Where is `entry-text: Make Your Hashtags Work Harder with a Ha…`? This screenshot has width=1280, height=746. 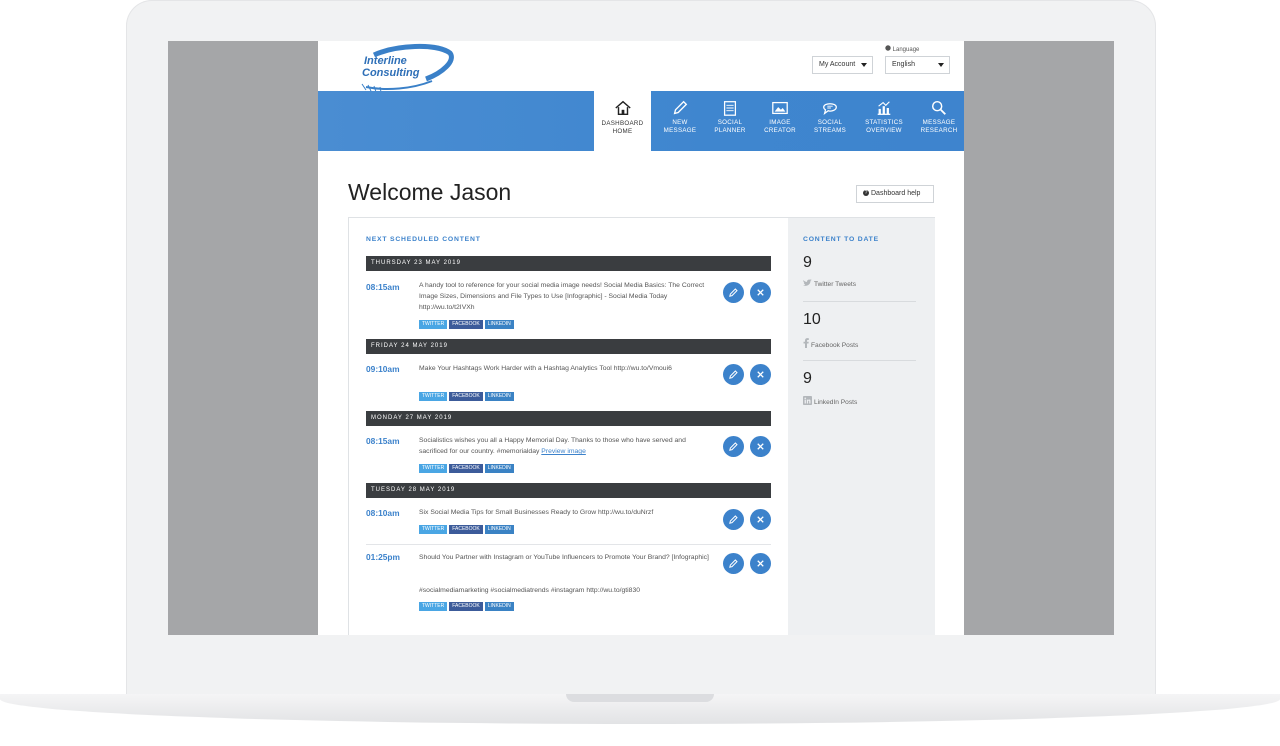 entry-text: Make Your Hashtags Work Harder with a Ha… is located at coordinates (545, 368).